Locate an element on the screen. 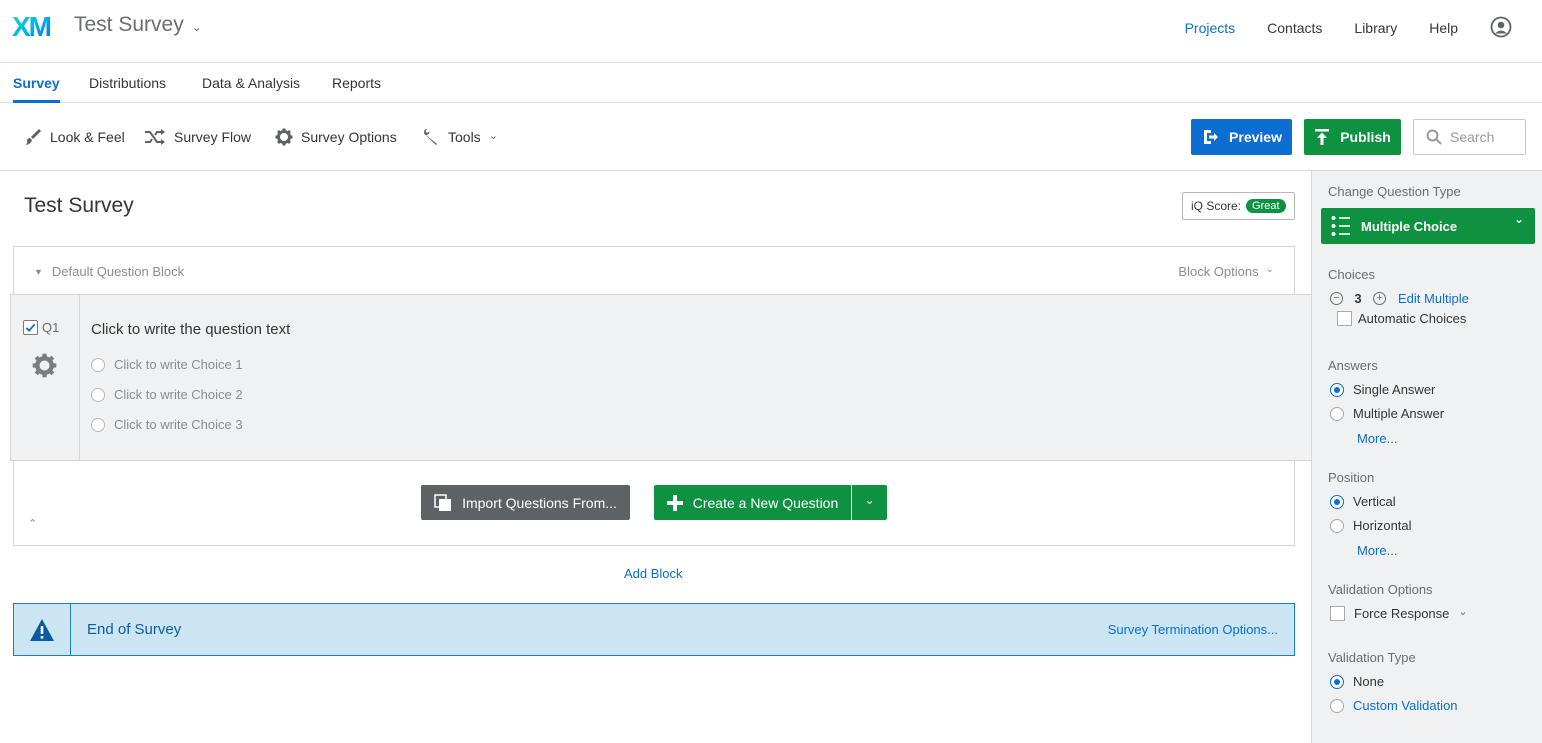 This screenshot has height=743, width=1542. xm-logo: XM is located at coordinates (34, 26).